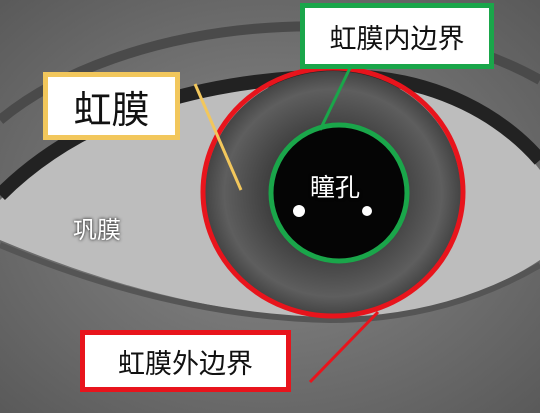 This screenshot has width=540, height=413. I want to click on reflection-left, so click(299, 211).